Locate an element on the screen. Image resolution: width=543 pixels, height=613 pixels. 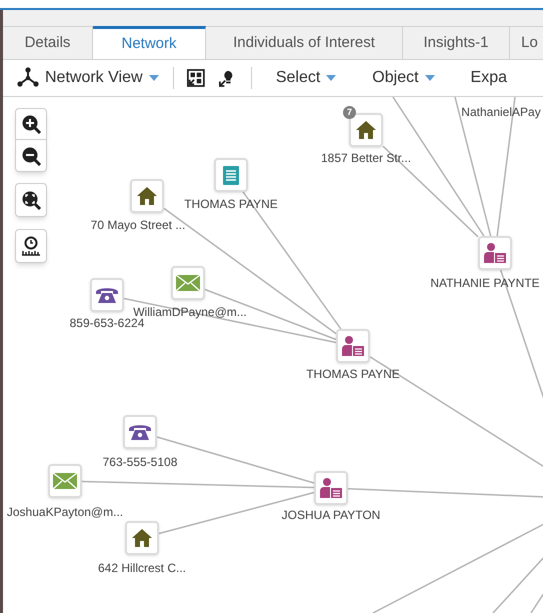
zoom-out-icon is located at coordinates (31, 156).